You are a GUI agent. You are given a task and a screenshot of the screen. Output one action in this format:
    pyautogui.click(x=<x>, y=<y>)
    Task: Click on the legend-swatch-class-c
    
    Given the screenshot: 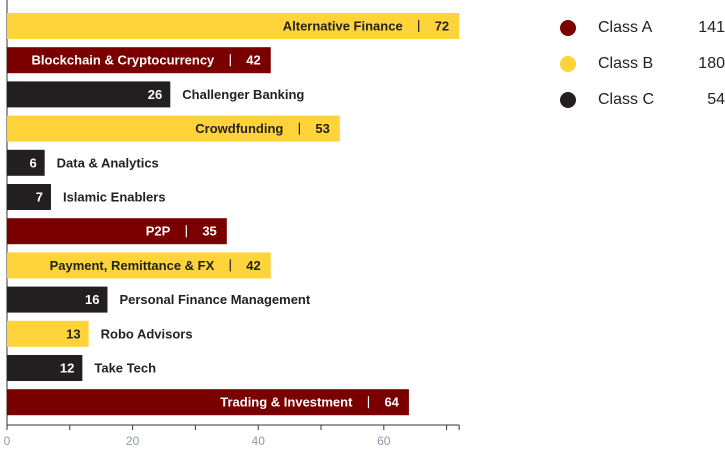 What is the action you would take?
    pyautogui.click(x=568, y=100)
    